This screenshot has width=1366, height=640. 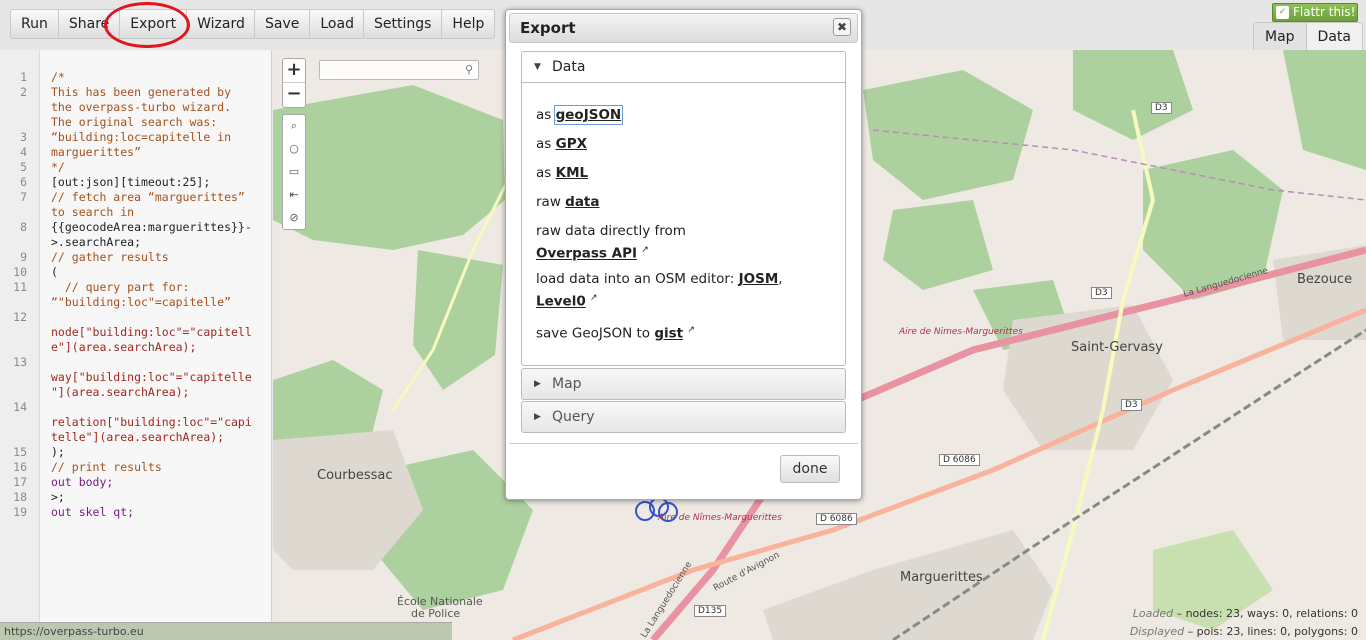 What do you see at coordinates (668, 334) in the screenshot?
I see `export-gist-link: gist` at bounding box center [668, 334].